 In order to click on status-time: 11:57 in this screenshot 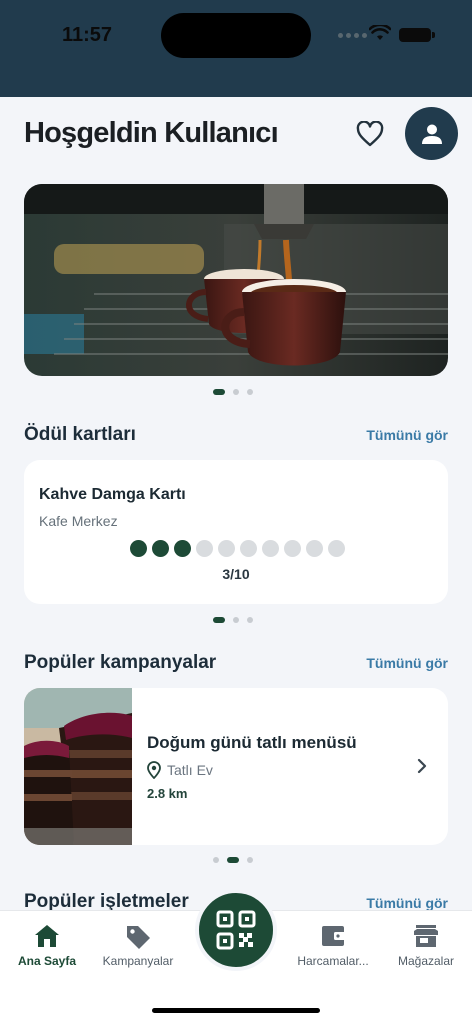, I will do `click(87, 35)`.